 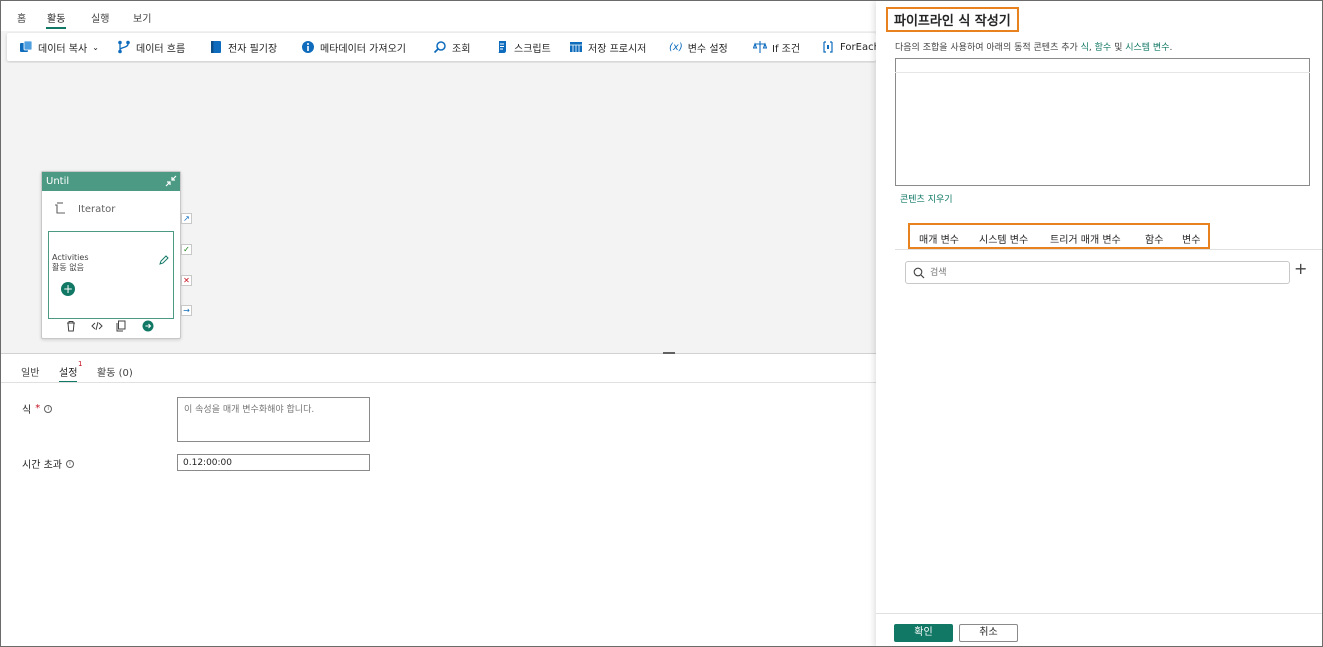 What do you see at coordinates (1099, 613) in the screenshot?
I see `footer-divider` at bounding box center [1099, 613].